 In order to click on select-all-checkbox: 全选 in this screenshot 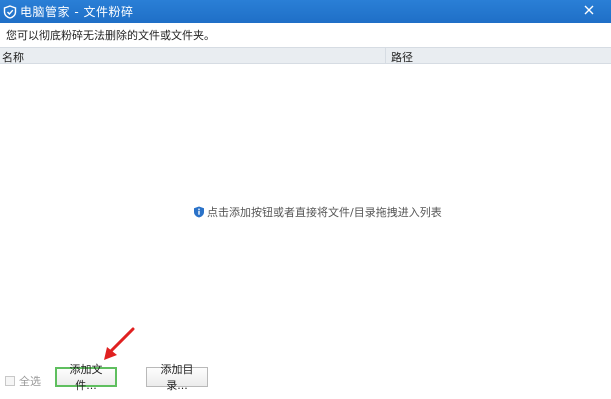, I will do `click(23, 381)`.